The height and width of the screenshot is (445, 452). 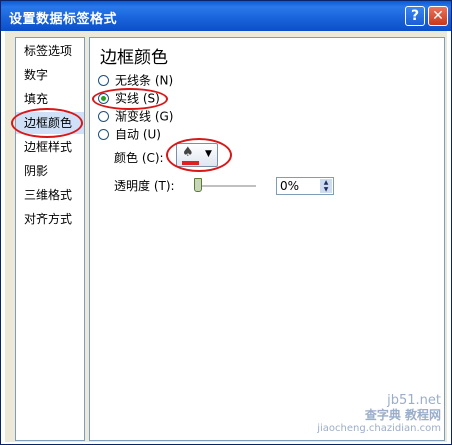 I want to click on highlight-ellipse-solid, so click(x=130, y=99).